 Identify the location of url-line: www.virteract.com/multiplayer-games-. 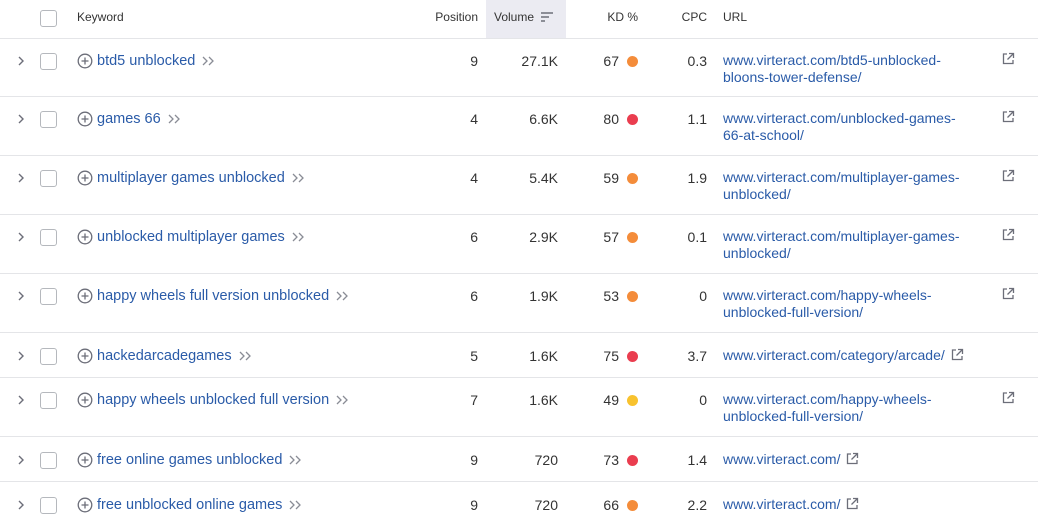
(841, 236).